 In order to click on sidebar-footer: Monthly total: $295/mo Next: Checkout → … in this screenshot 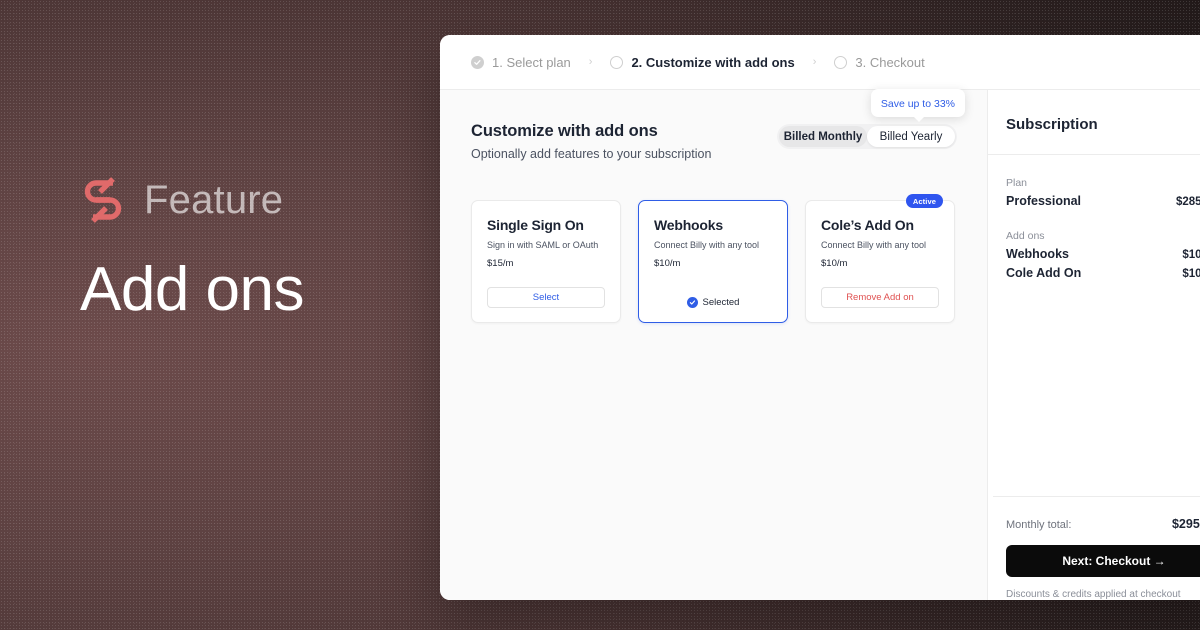, I will do `click(1096, 548)`.